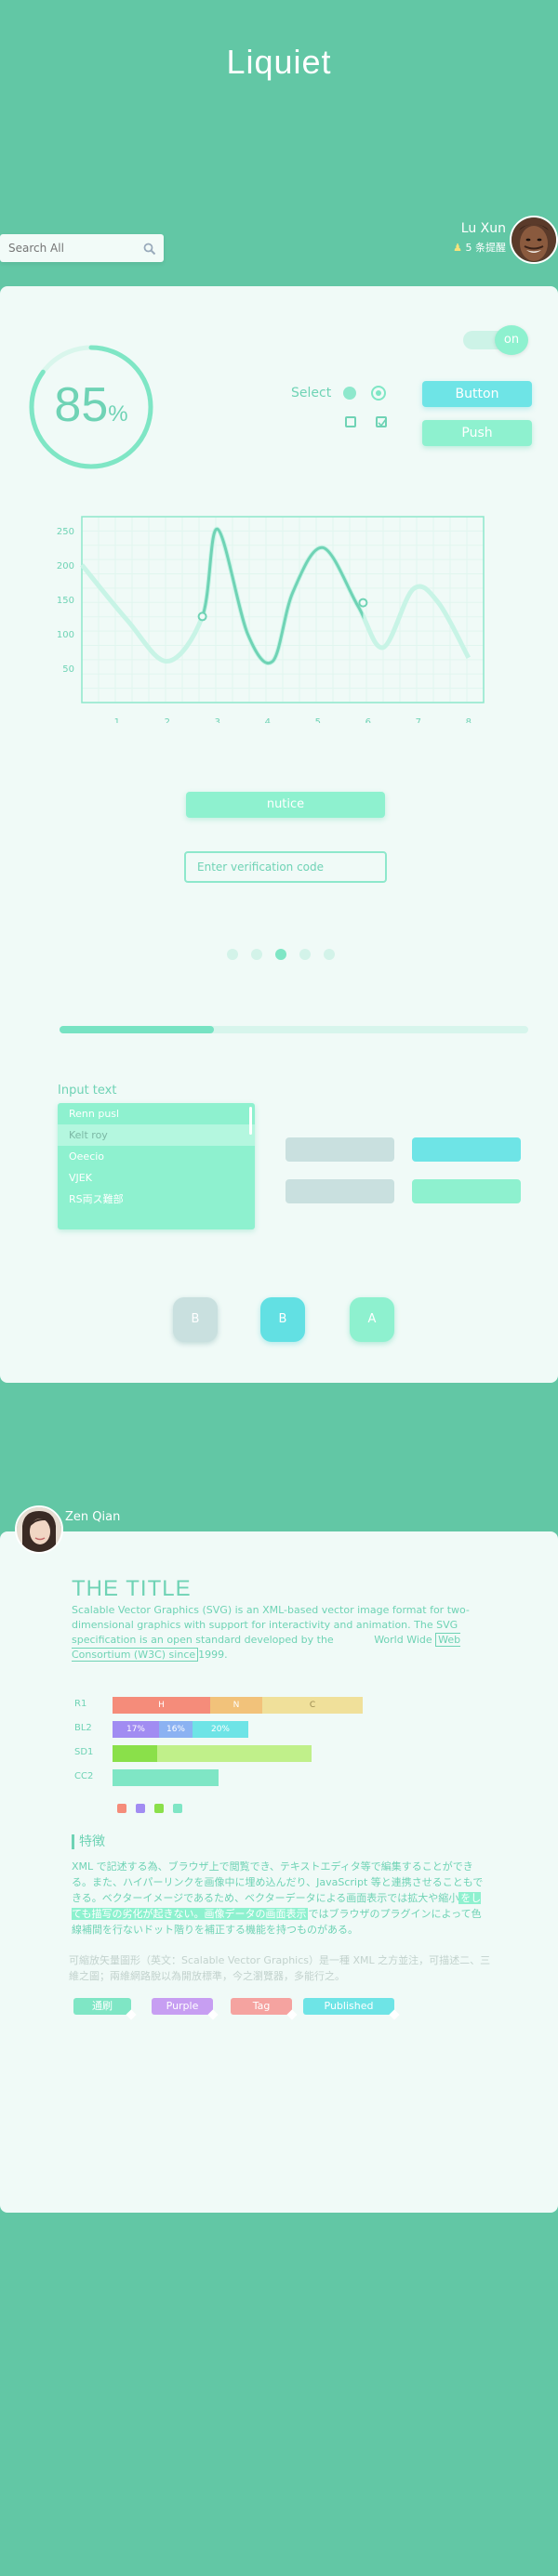 Image resolution: width=558 pixels, height=2576 pixels. What do you see at coordinates (261, 2006) in the screenshot?
I see `tag-label: Tag` at bounding box center [261, 2006].